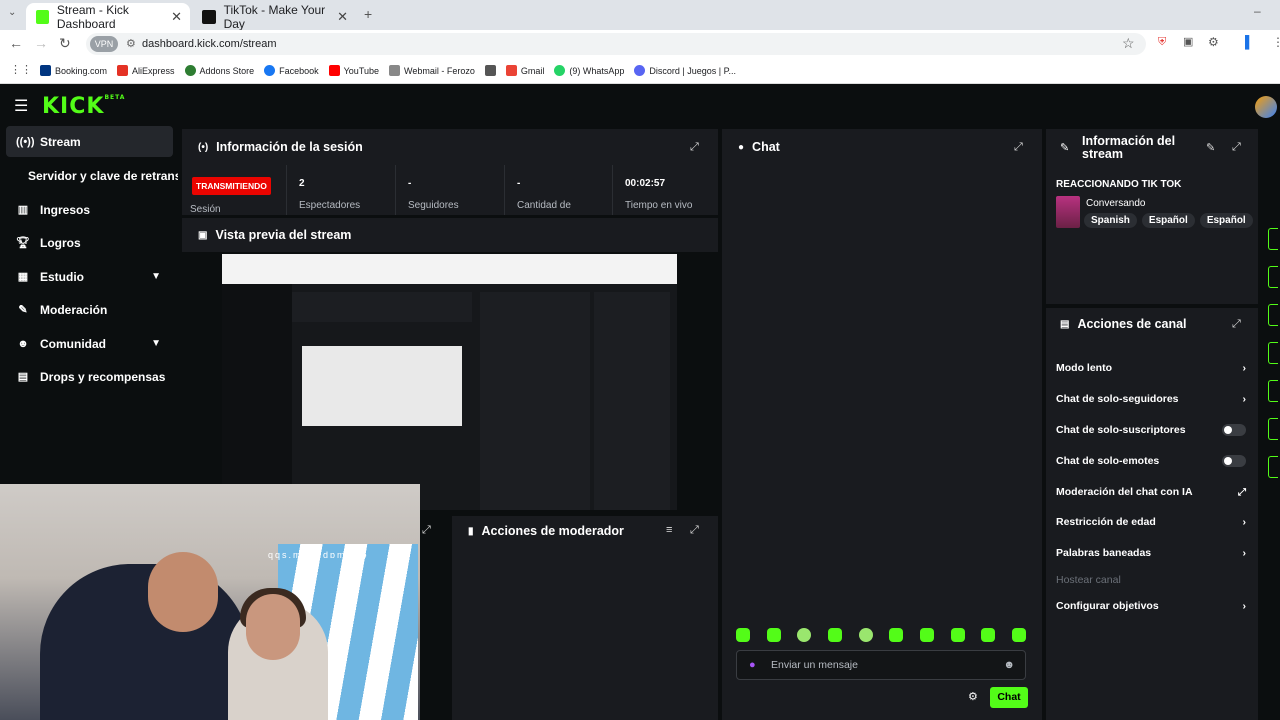  I want to click on sidebar-item-moderacion: ✎ Moderación, so click(89, 309).